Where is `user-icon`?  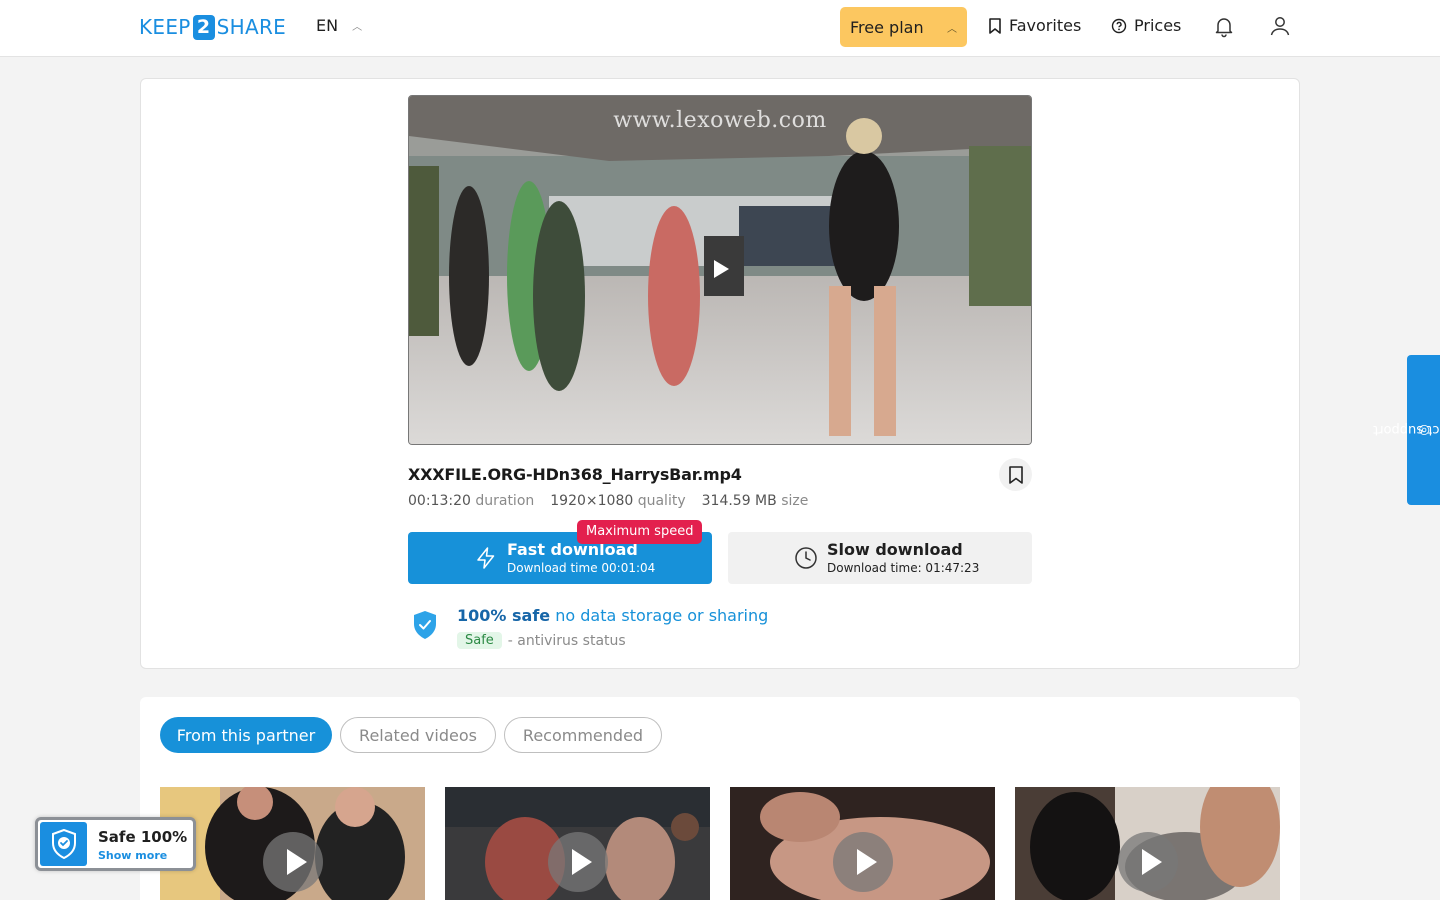
user-icon is located at coordinates (1280, 26).